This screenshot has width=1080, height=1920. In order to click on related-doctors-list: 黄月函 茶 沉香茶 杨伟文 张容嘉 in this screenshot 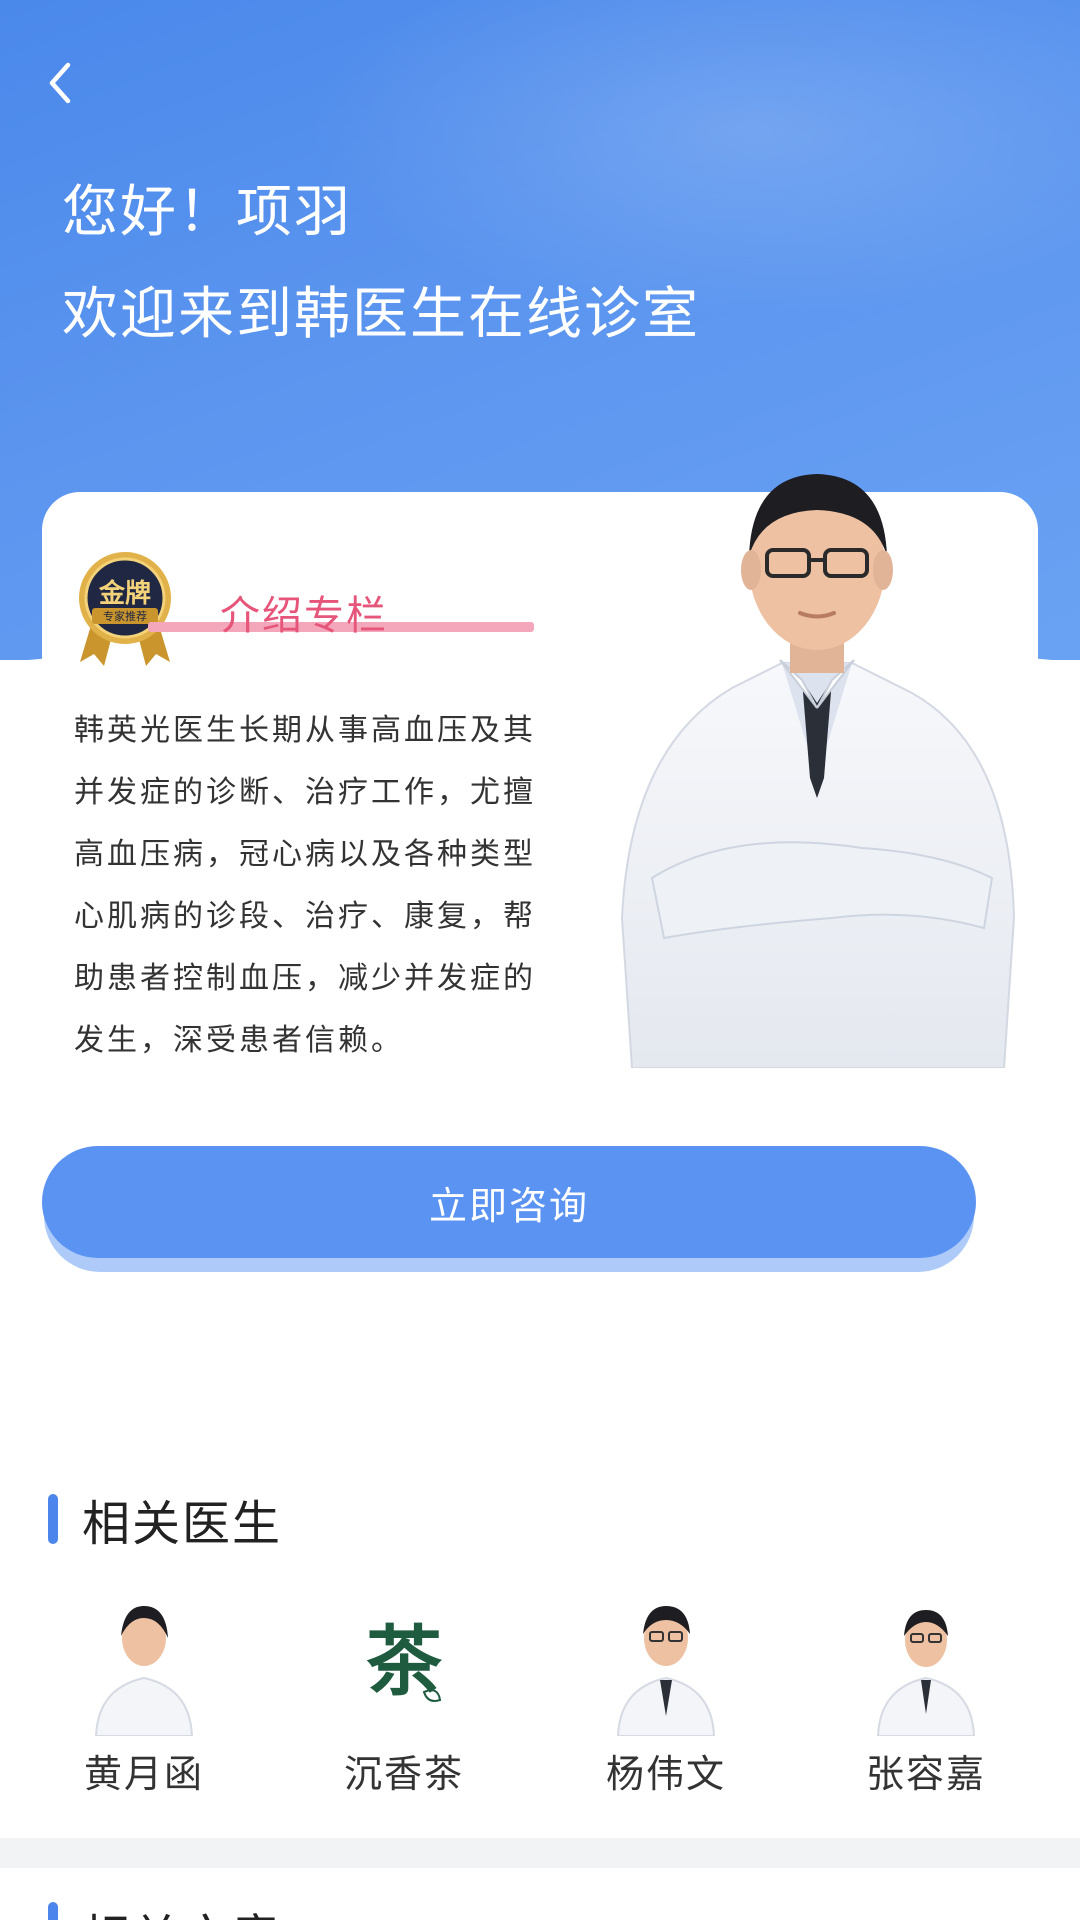, I will do `click(540, 1701)`.